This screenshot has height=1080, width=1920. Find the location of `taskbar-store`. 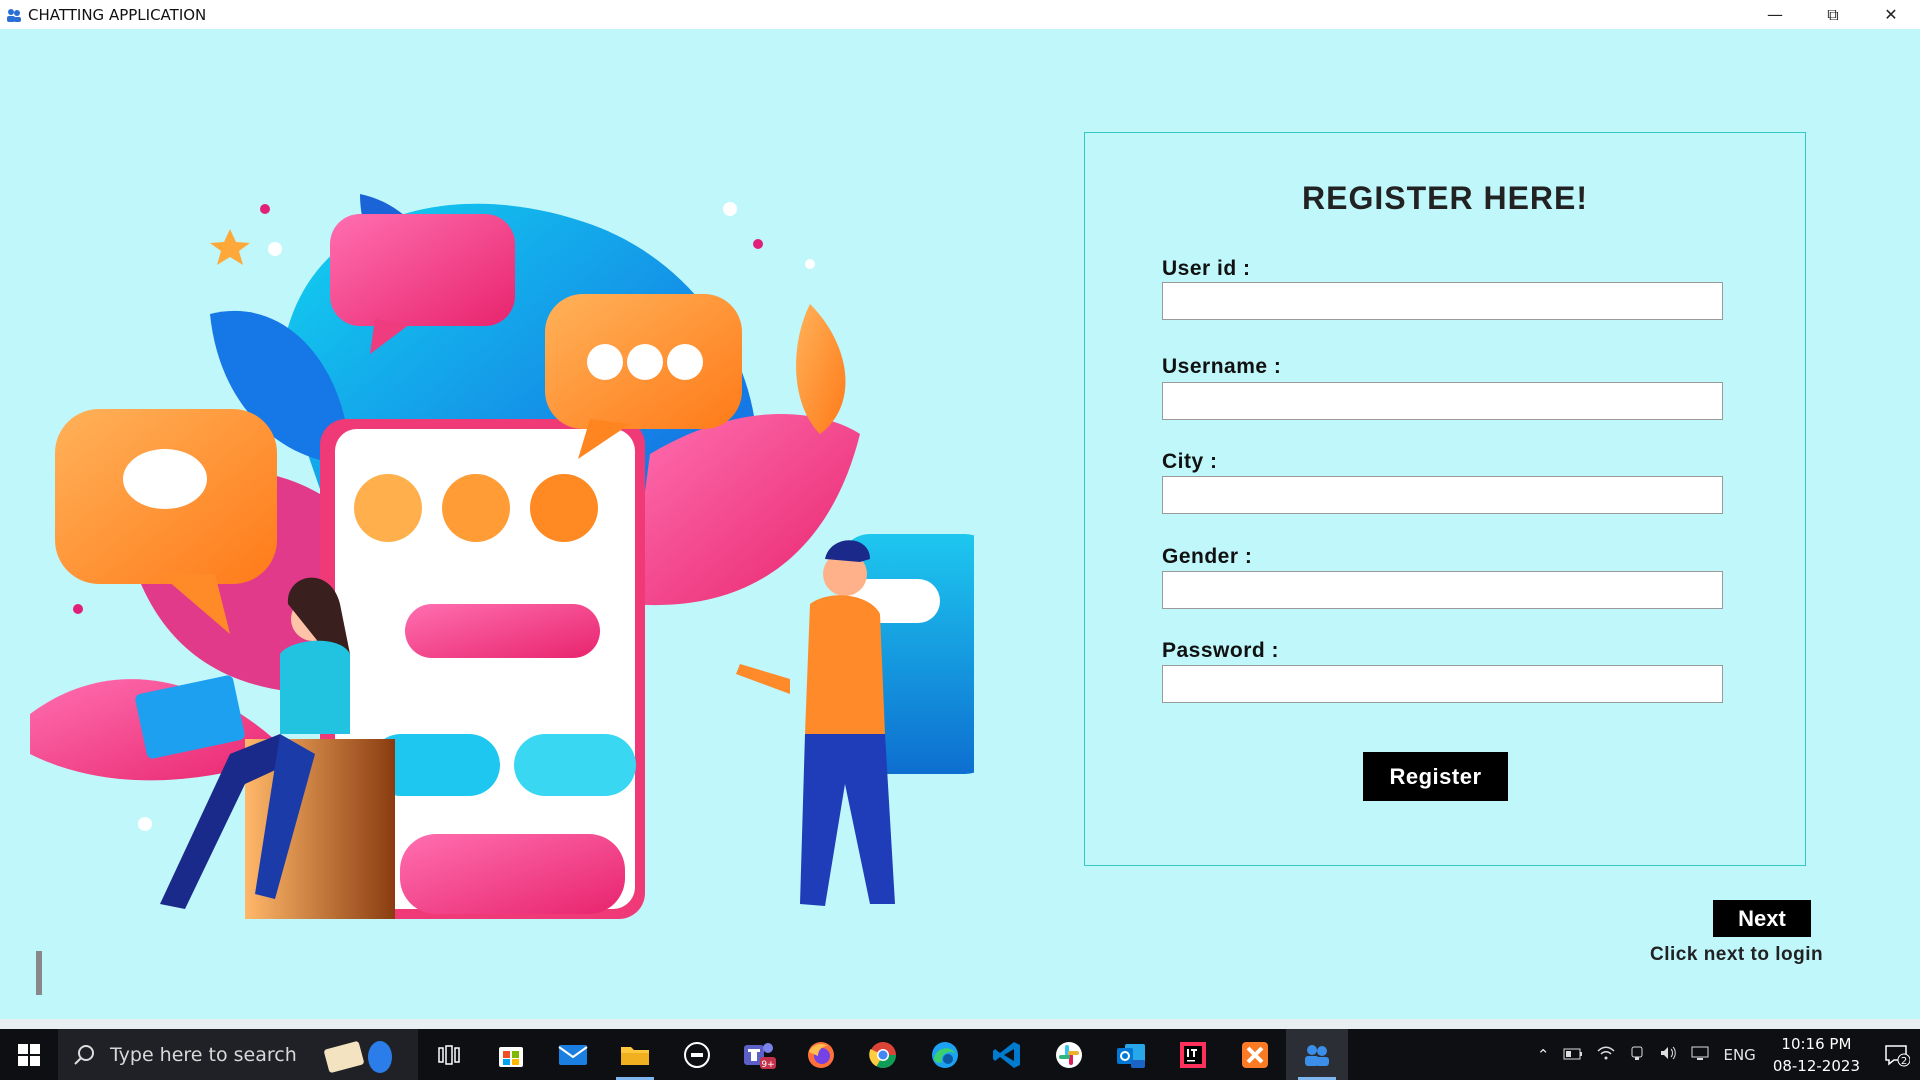

taskbar-store is located at coordinates (511, 1054).